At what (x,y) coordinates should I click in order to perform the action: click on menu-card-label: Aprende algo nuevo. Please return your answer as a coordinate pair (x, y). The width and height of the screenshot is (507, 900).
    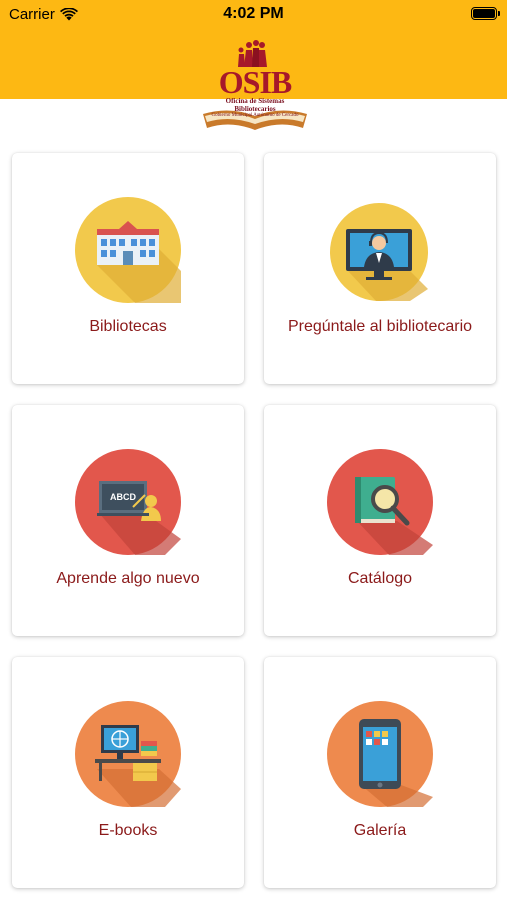
    Looking at the image, I should click on (128, 578).